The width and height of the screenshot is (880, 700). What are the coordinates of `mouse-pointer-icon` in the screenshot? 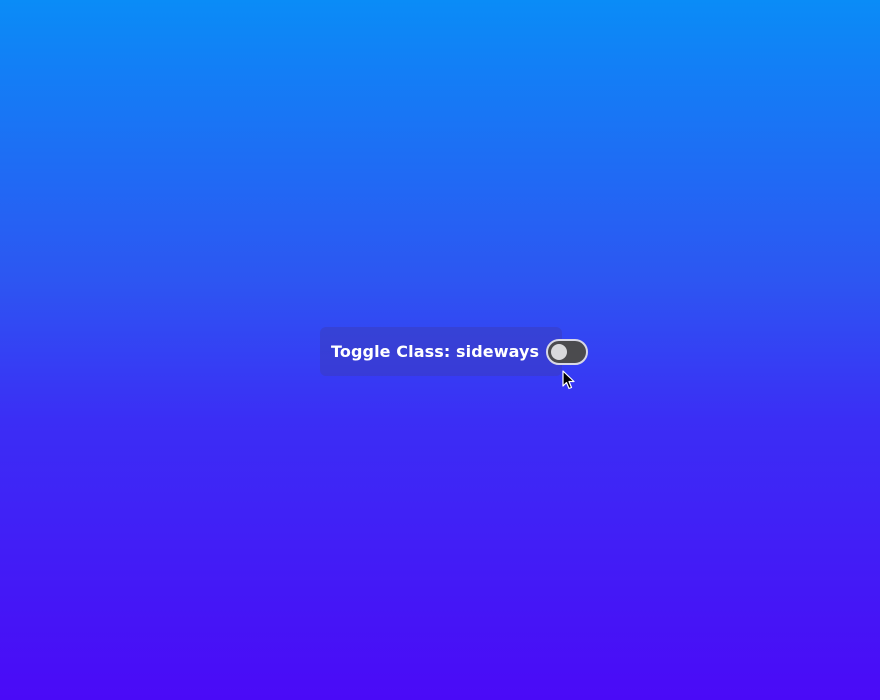 It's located at (568, 380).